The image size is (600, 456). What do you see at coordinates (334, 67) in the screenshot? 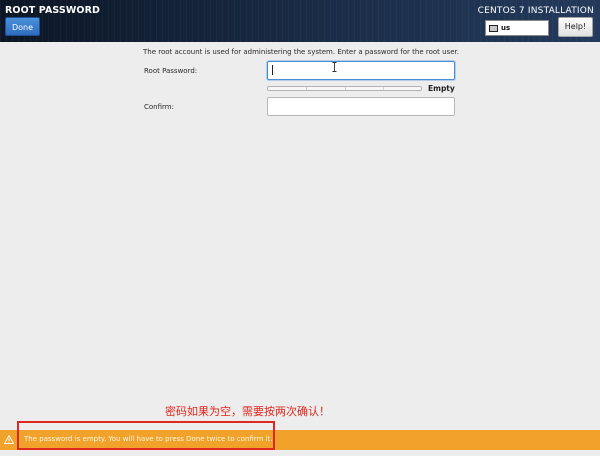
I see `ibeam-cursor-icon` at bounding box center [334, 67].